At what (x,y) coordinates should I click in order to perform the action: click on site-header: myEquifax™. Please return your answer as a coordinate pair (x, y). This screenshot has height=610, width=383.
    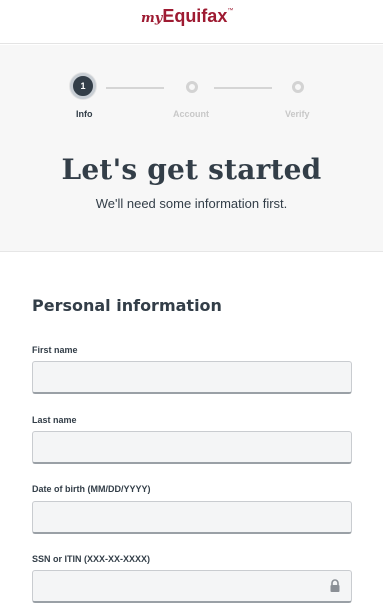
    Looking at the image, I should click on (191, 22).